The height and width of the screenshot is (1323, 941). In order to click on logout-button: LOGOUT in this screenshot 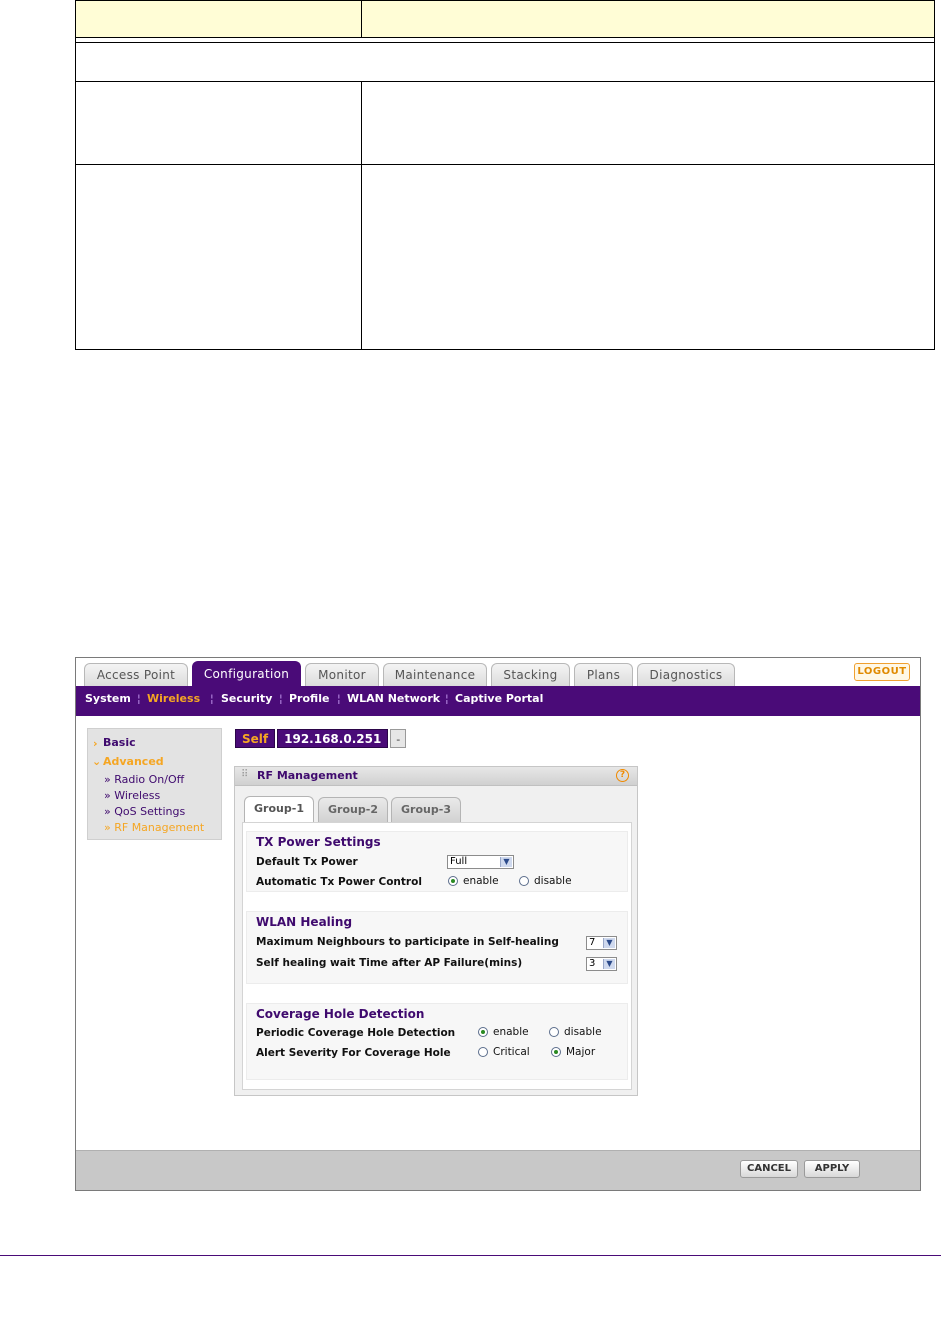, I will do `click(882, 672)`.